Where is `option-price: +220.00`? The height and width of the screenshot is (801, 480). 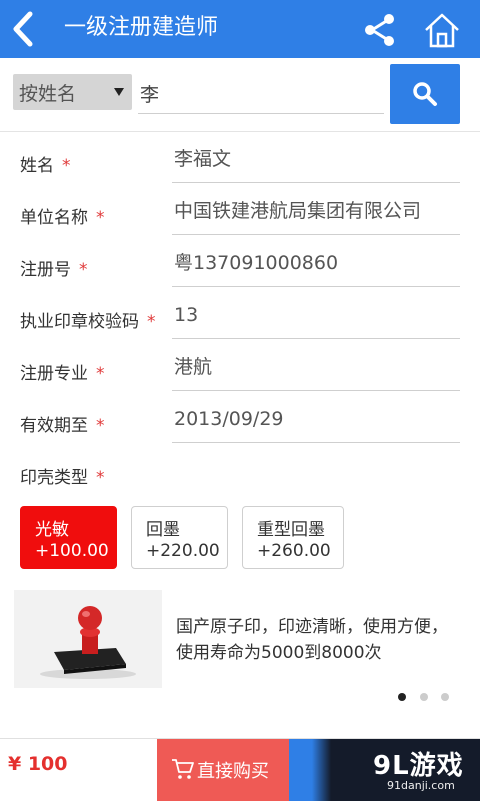
option-price: +220.00 is located at coordinates (183, 551).